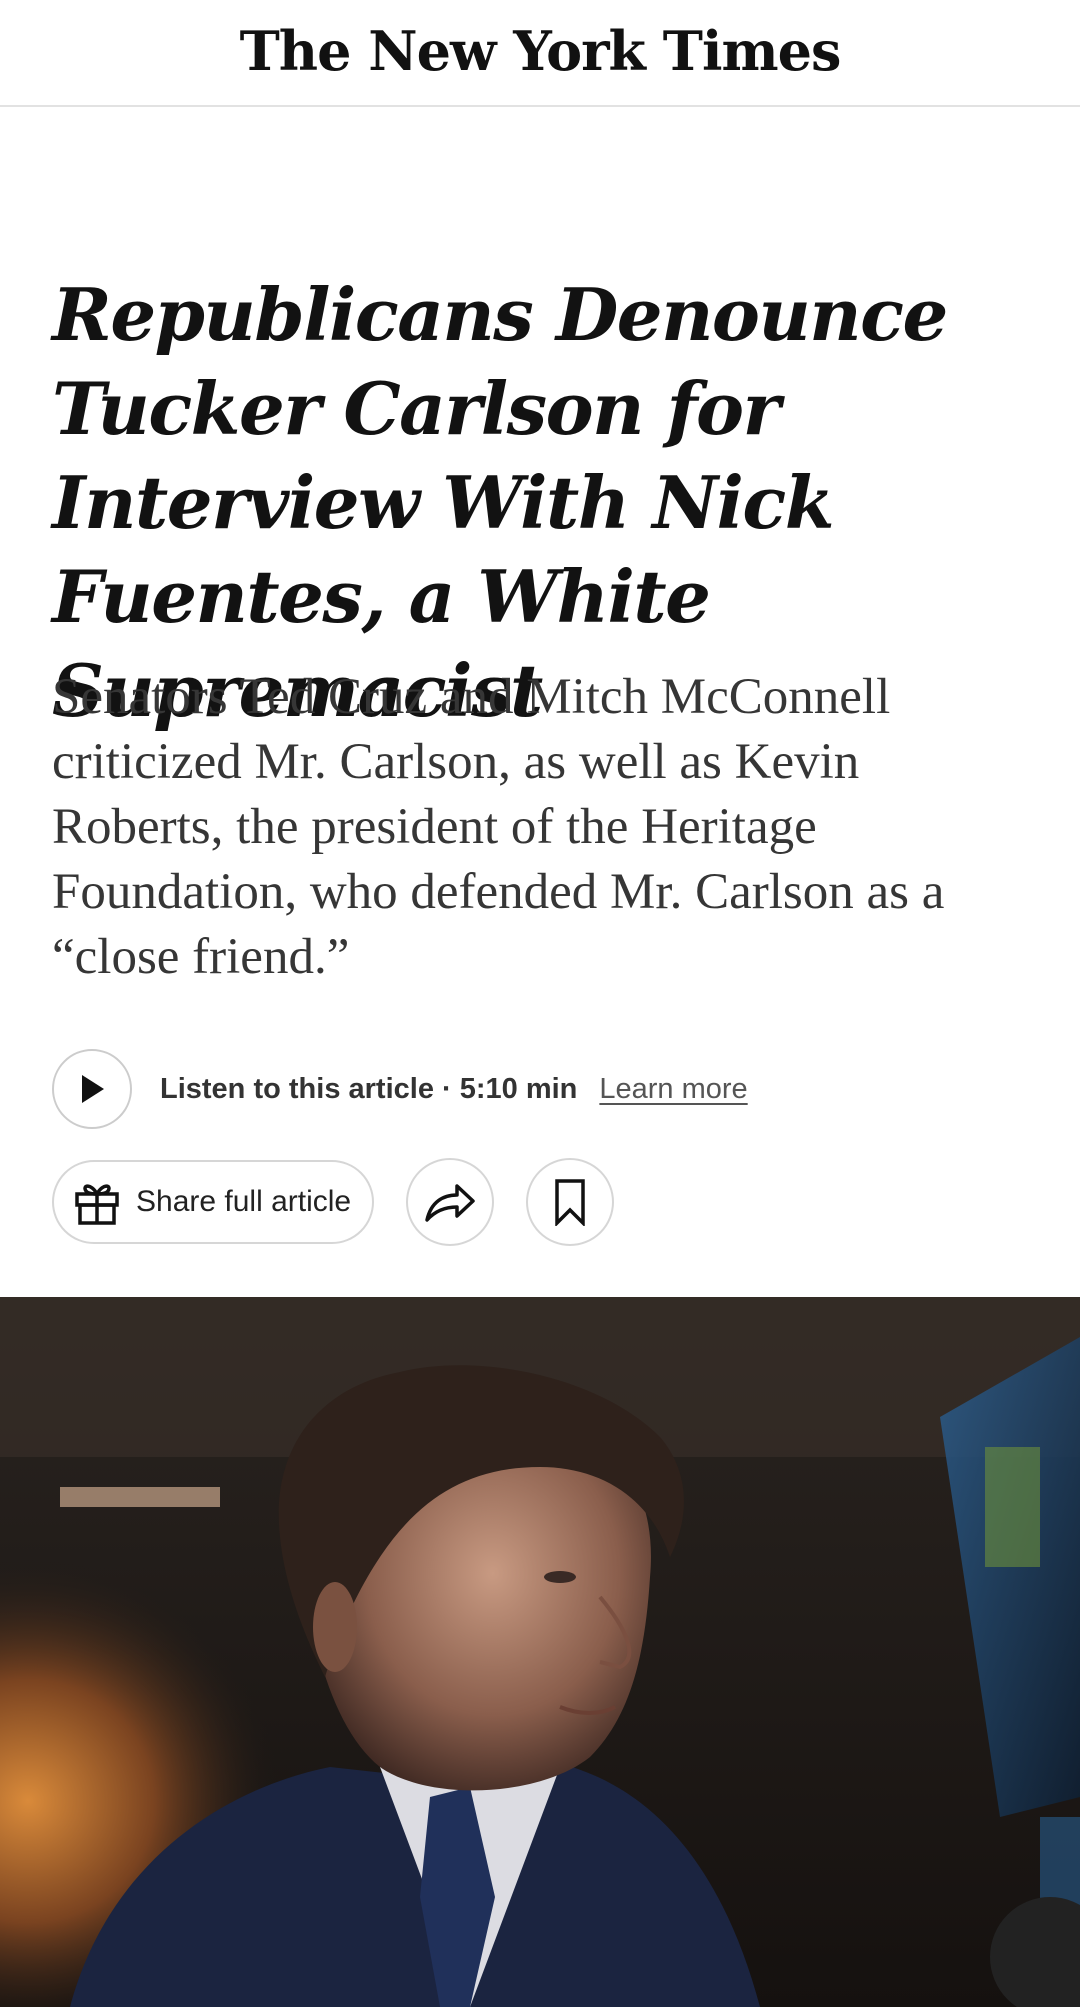  I want to click on article-actions: Share full article, so click(333, 1202).